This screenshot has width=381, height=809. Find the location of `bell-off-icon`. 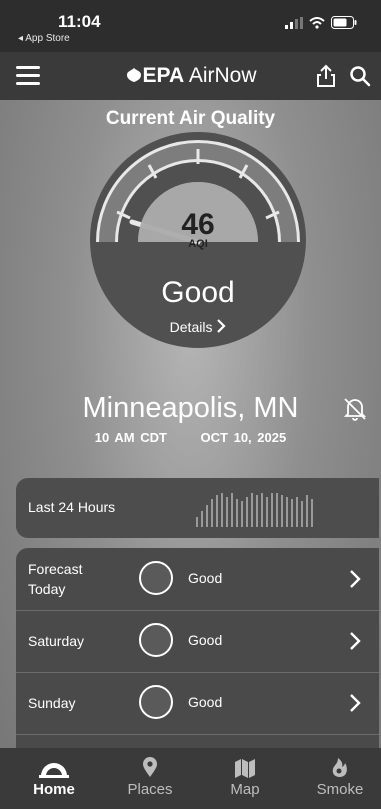

bell-off-icon is located at coordinates (355, 409).